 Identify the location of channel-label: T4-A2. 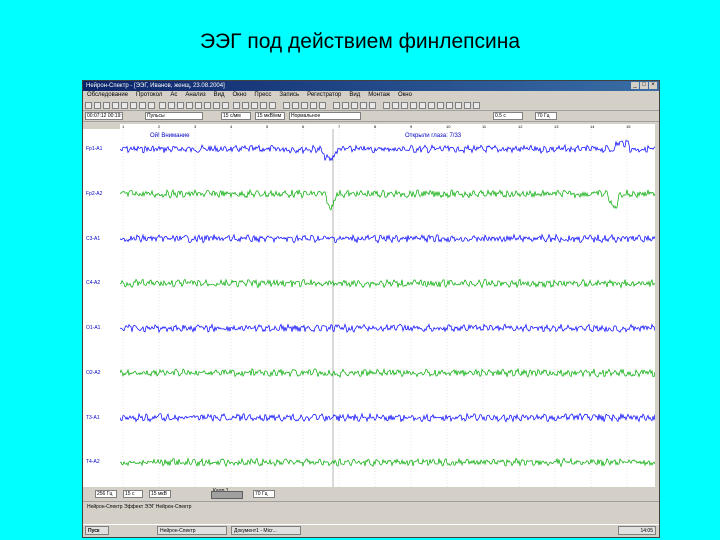
(93, 462).